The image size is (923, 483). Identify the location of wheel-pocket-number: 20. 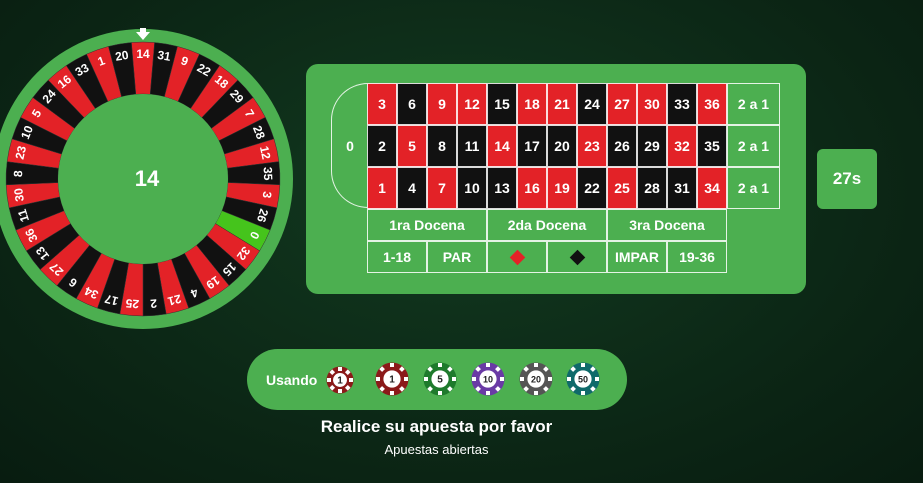
(122, 56).